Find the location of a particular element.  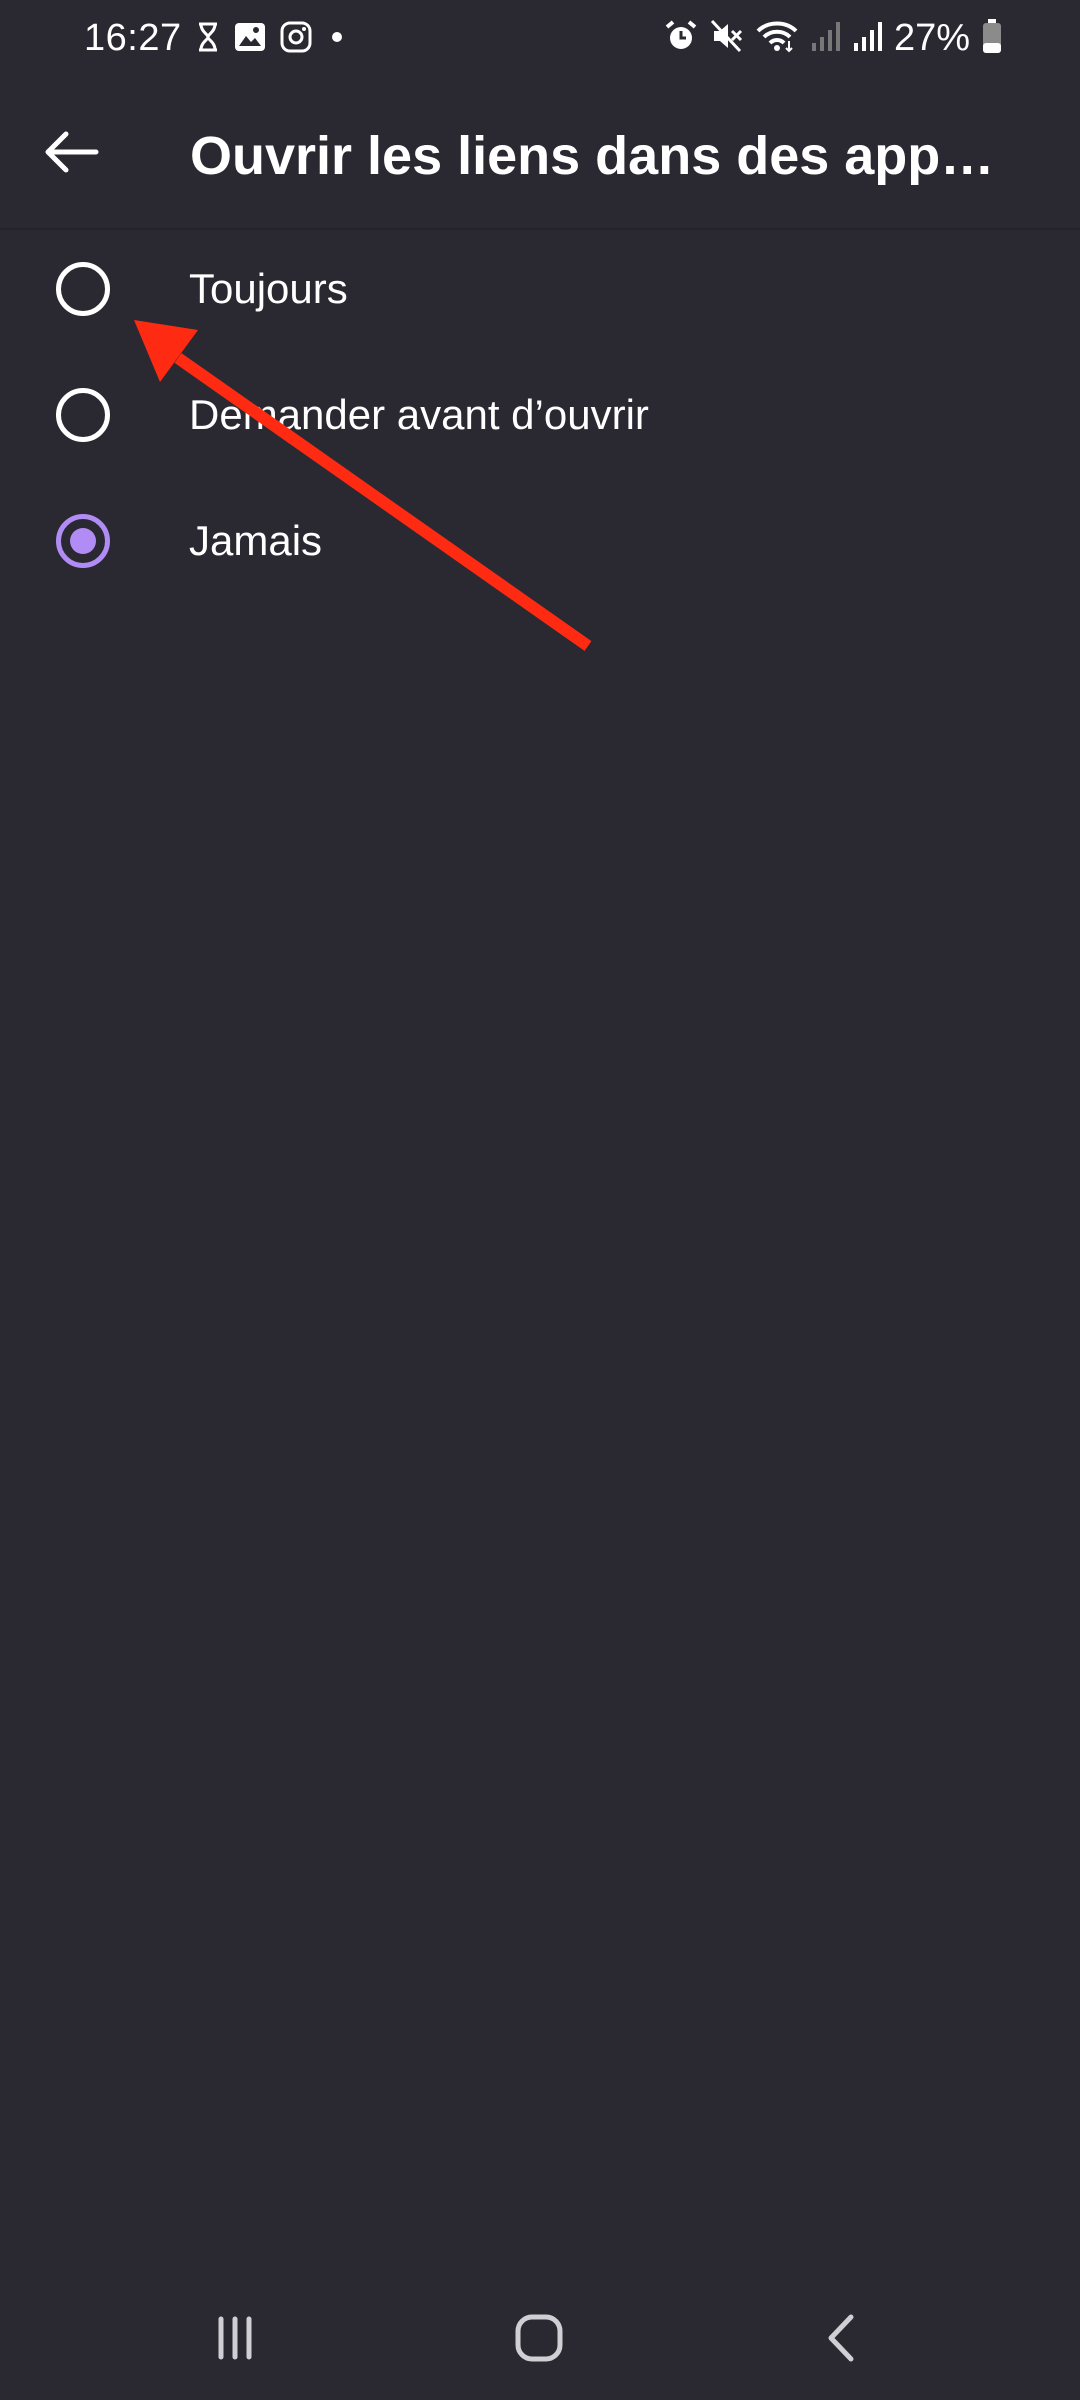

battery-percent: 27% is located at coordinates (931, 38).